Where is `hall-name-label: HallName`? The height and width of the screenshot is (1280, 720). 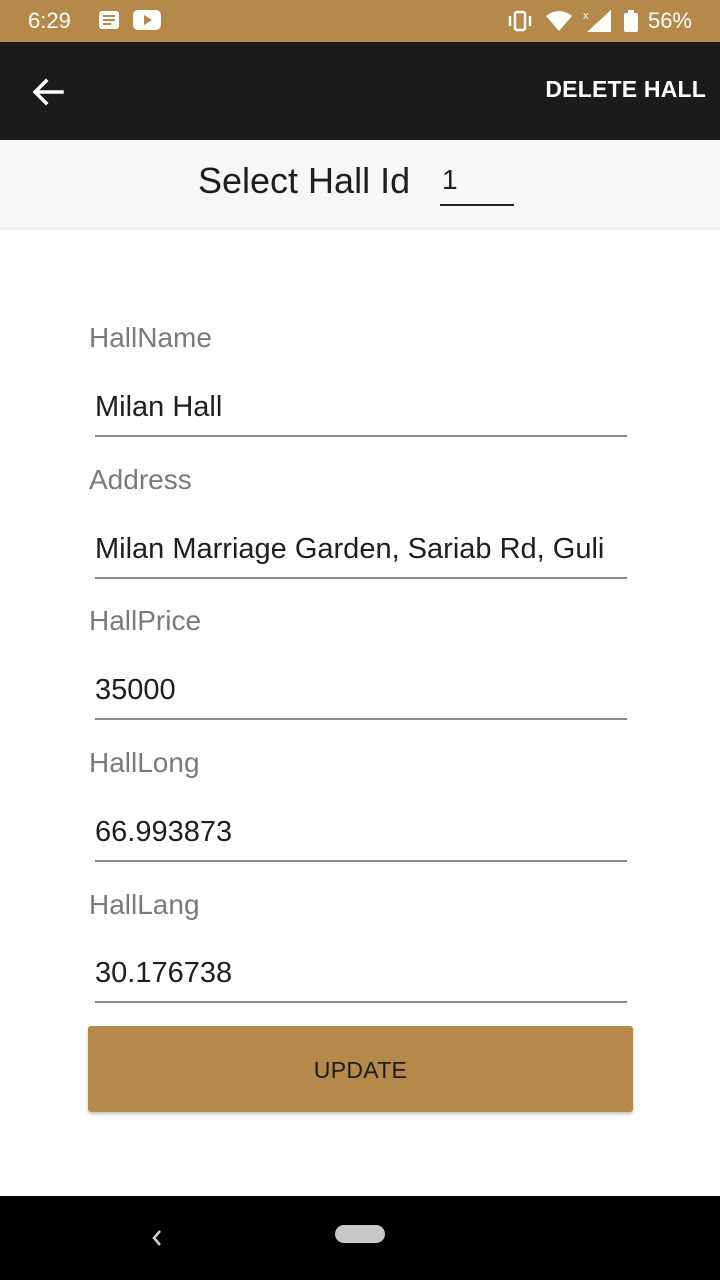 hall-name-label: HallName is located at coordinates (150, 337).